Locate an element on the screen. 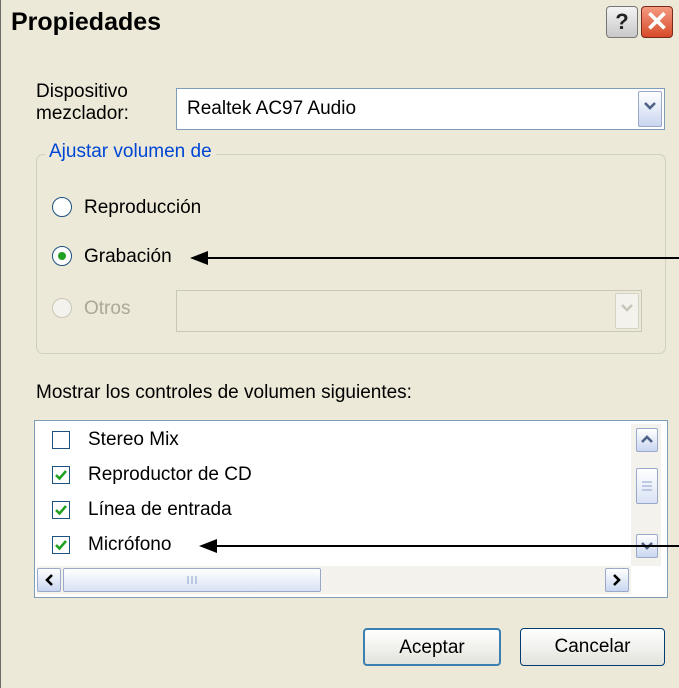  mixer-label-line1: Dispositivo is located at coordinates (82, 91).